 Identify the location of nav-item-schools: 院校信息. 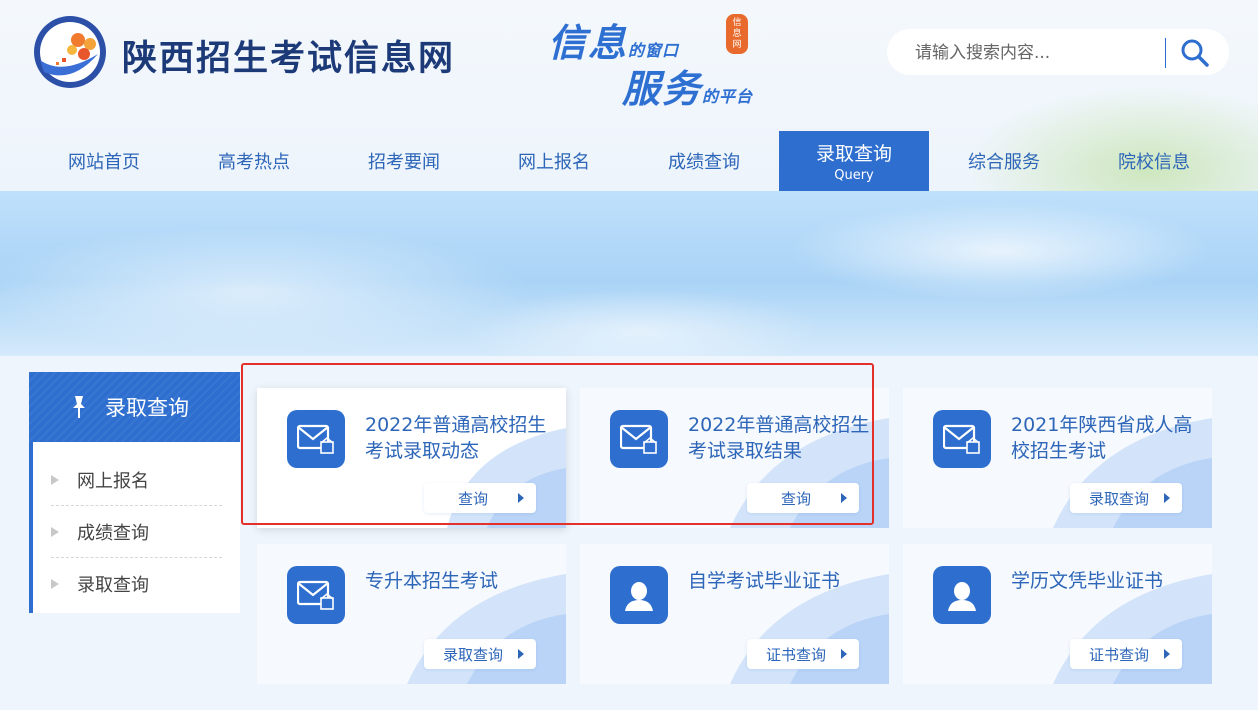
(1154, 161).